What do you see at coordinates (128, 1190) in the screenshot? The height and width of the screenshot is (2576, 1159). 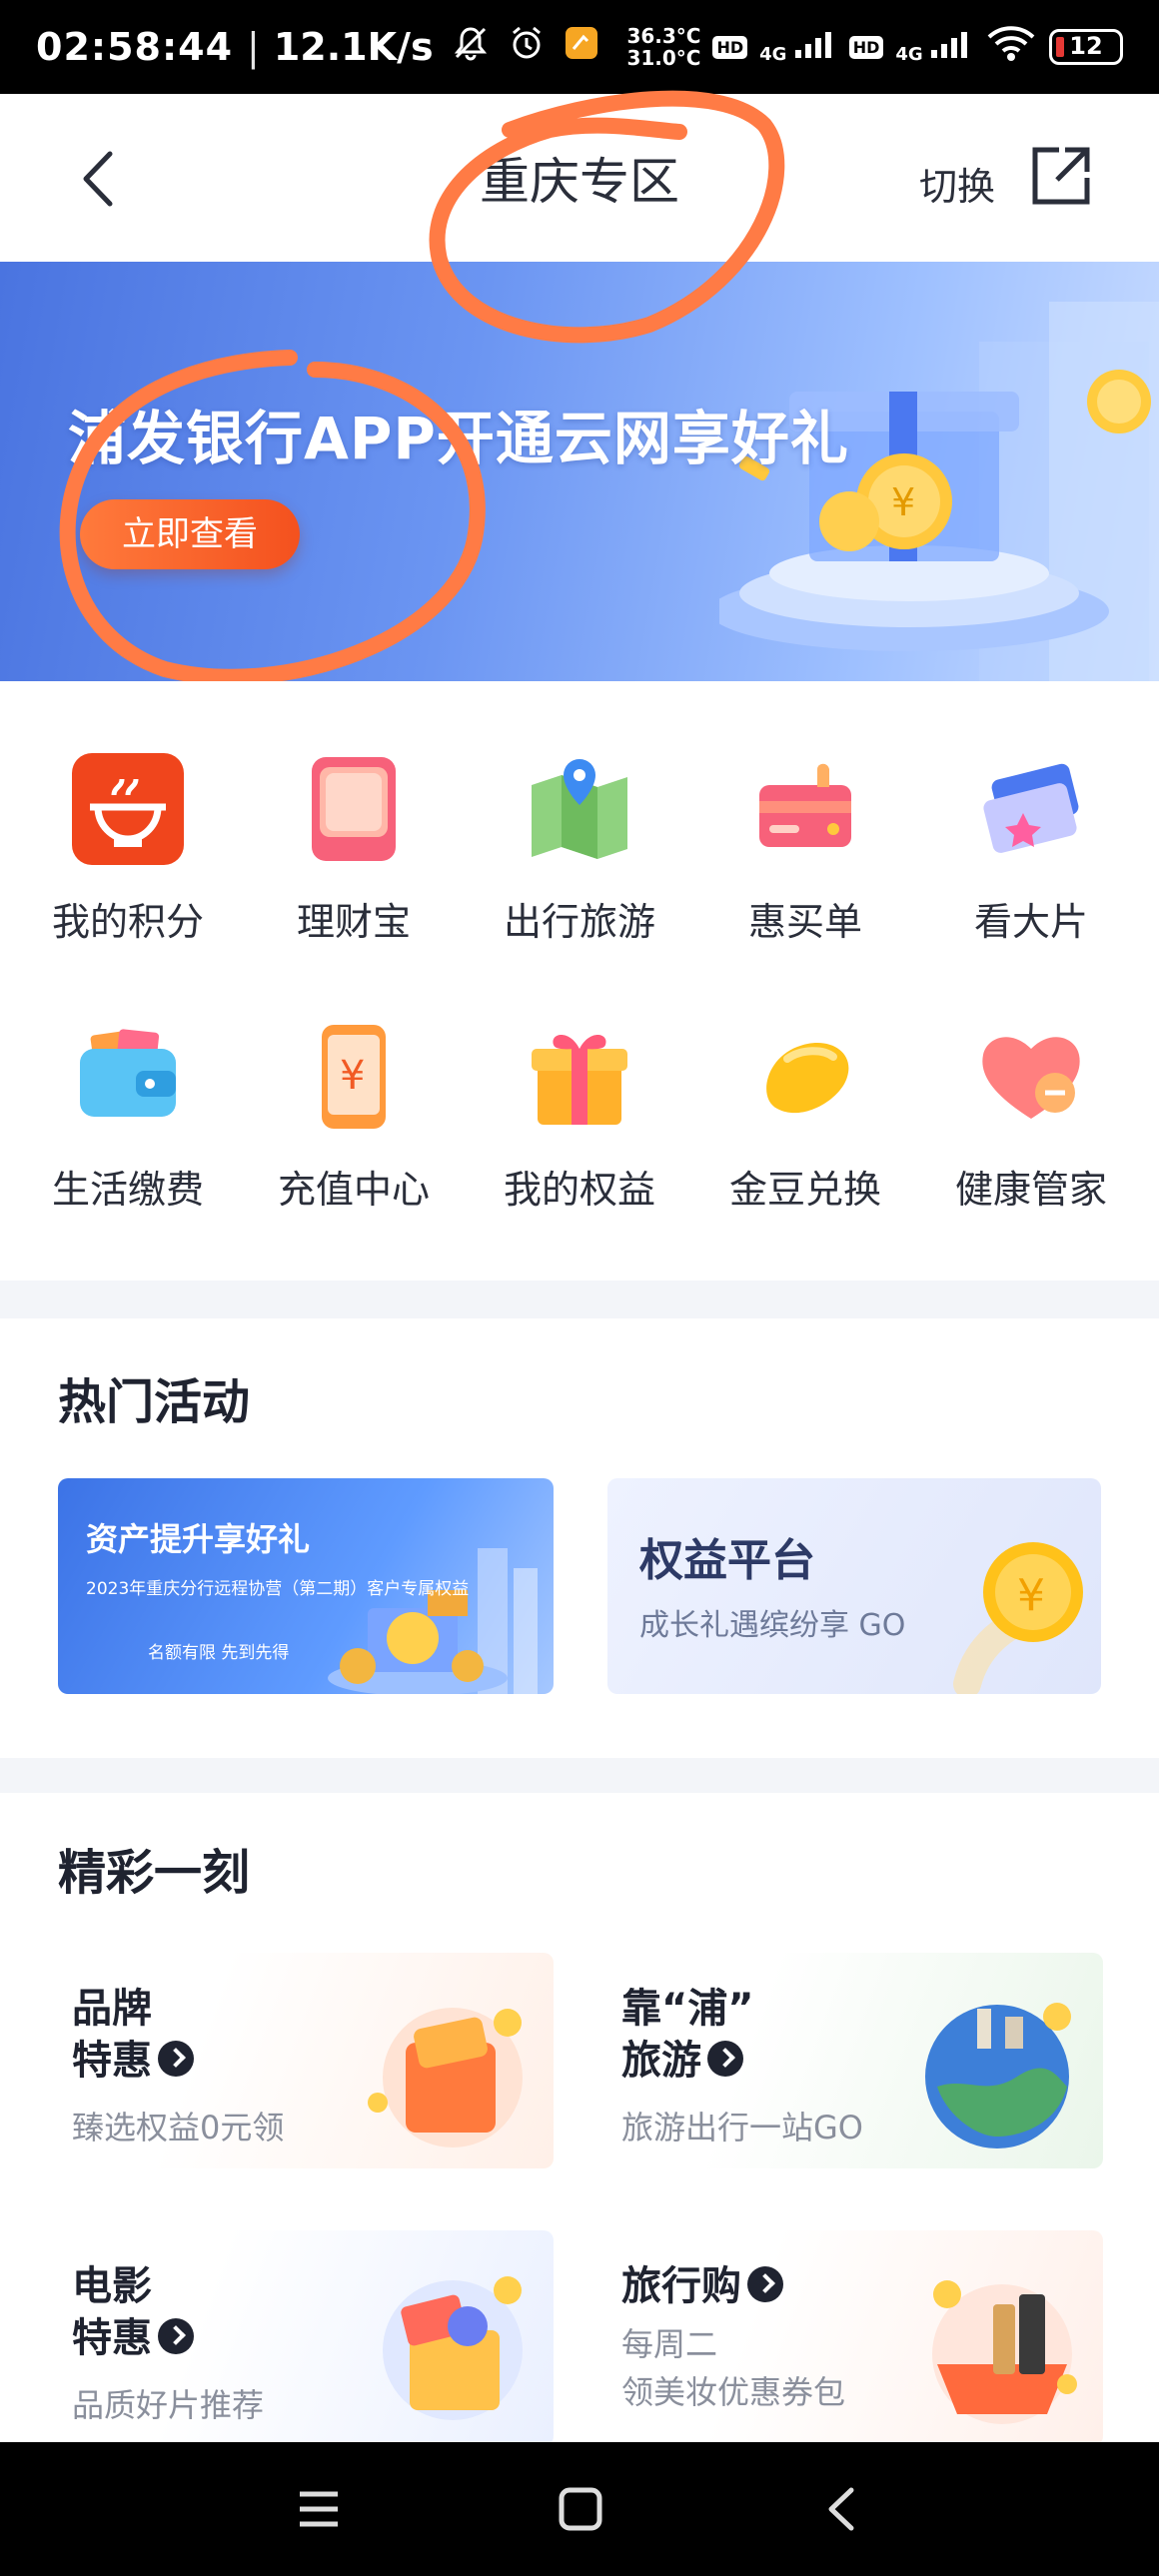 I see `grid-item-label: 生活缴费` at bounding box center [128, 1190].